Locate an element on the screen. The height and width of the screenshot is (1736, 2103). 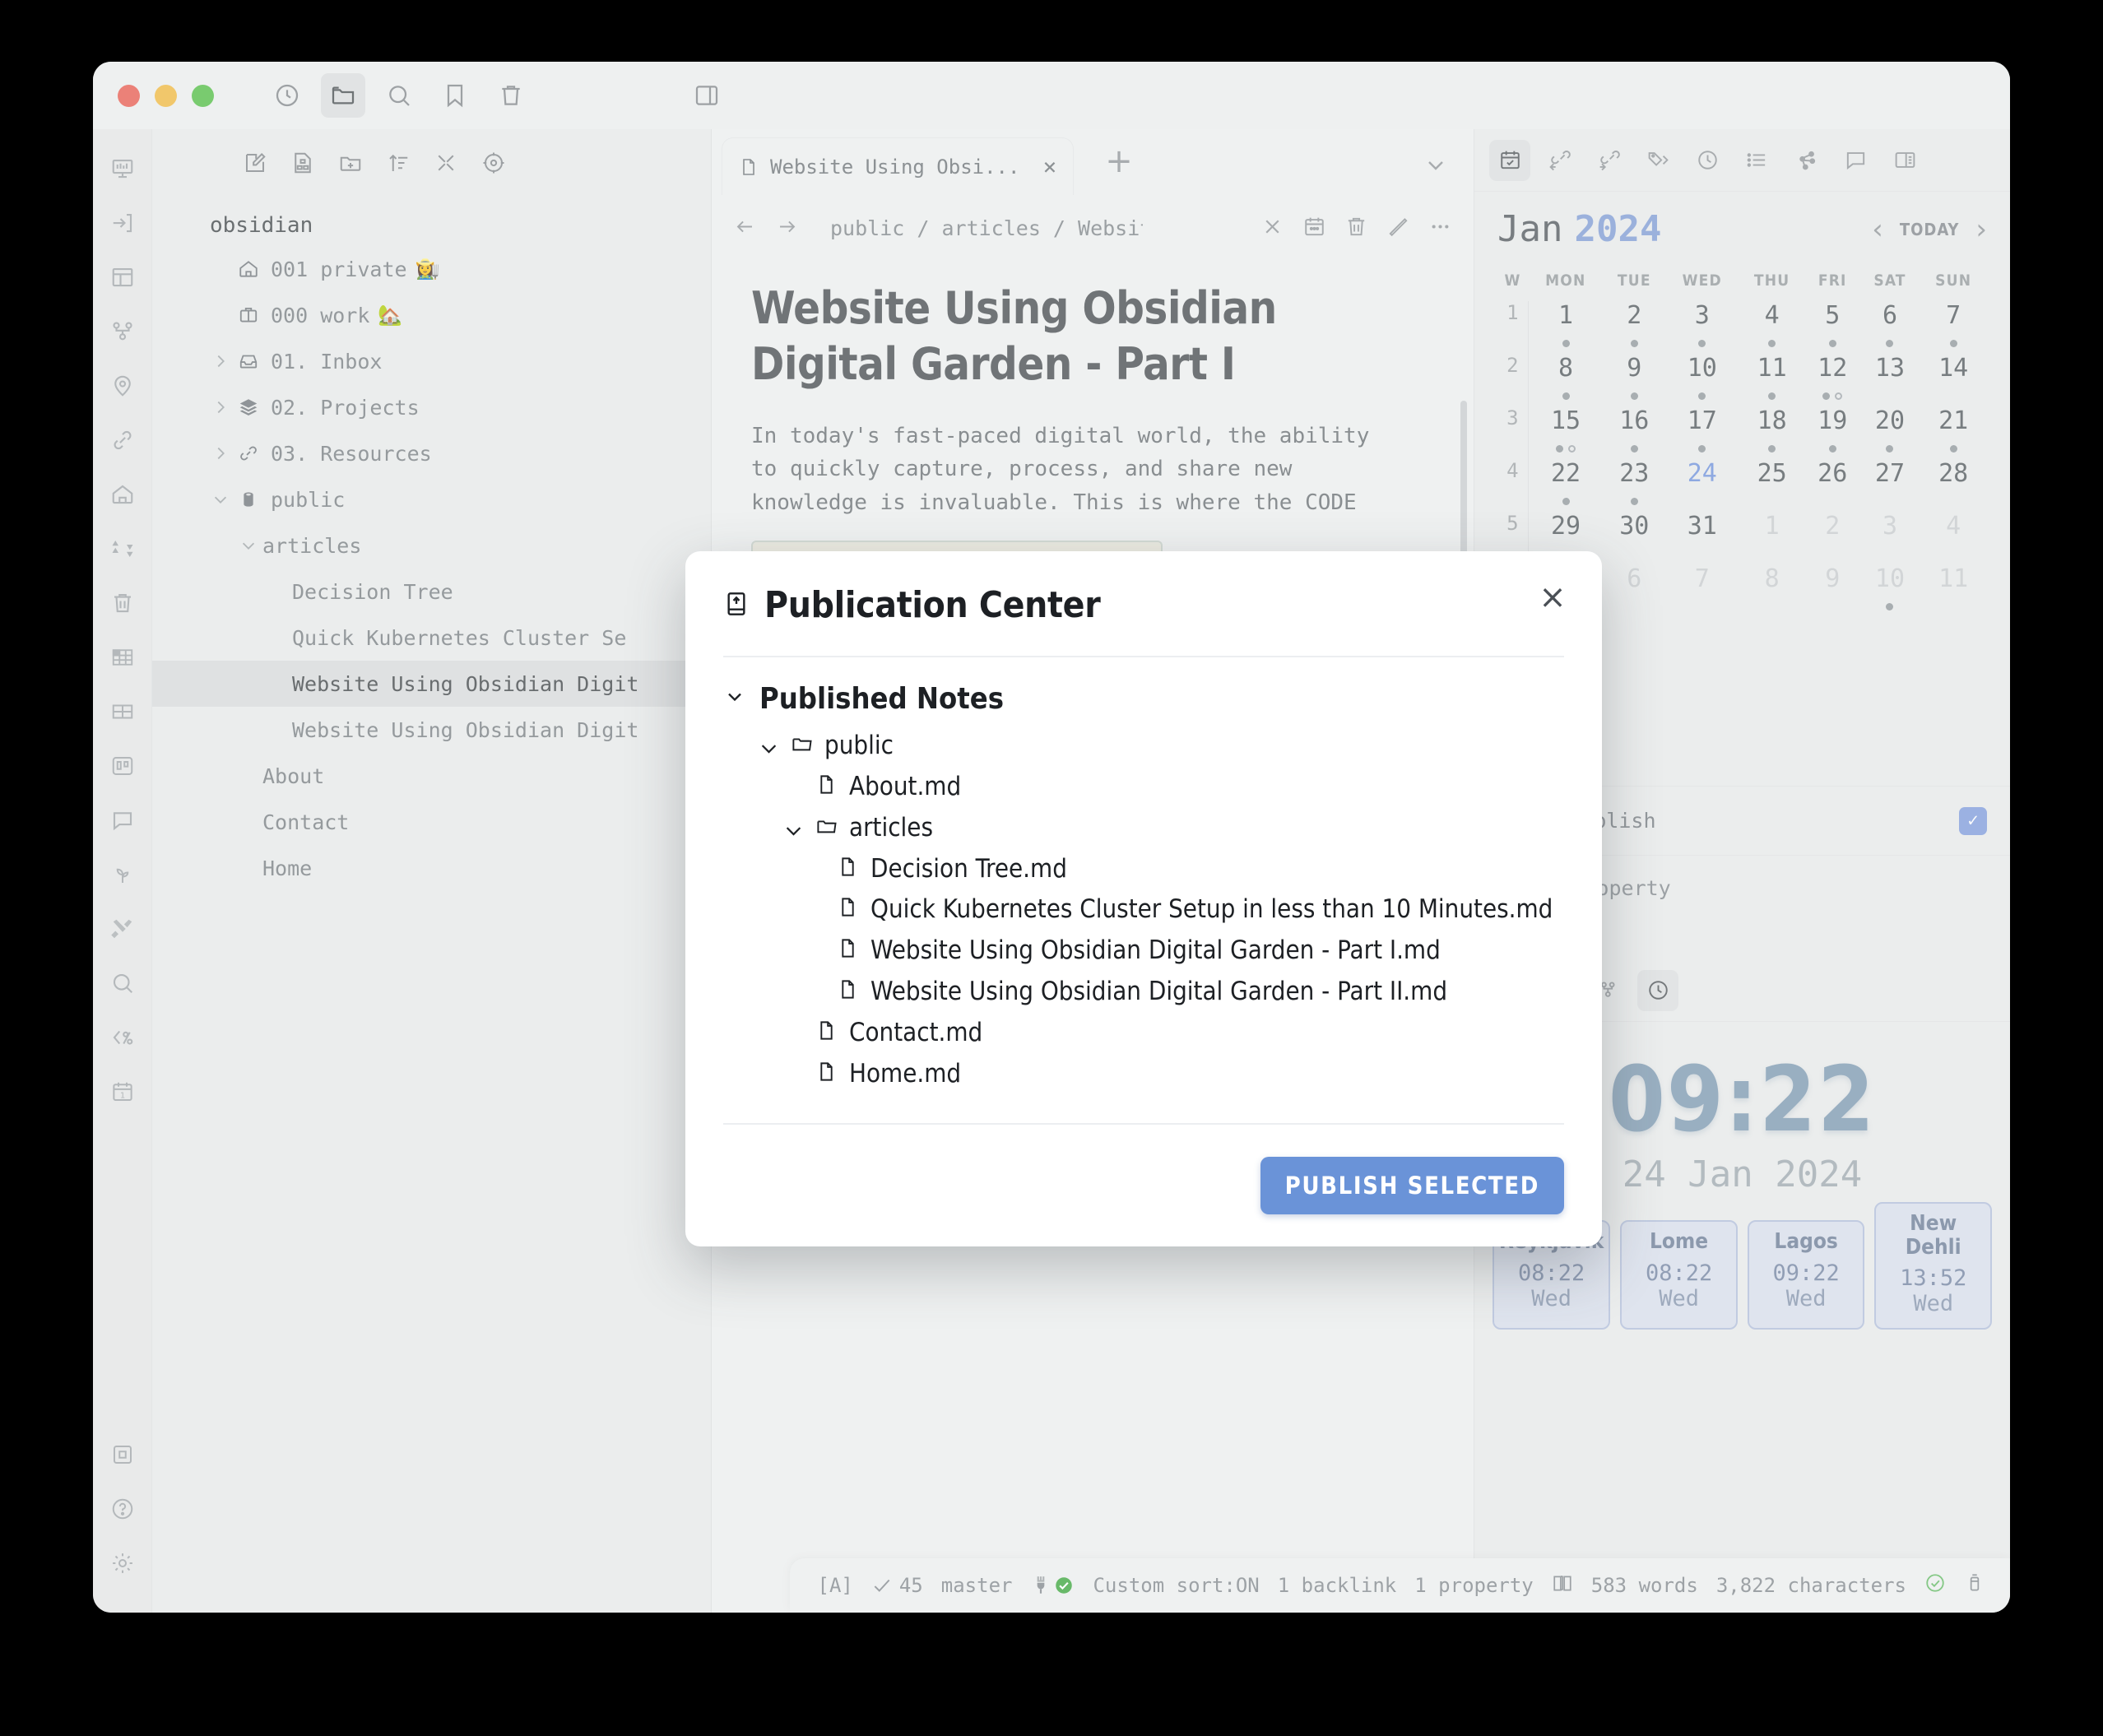
modal-tree-item-label: Decision Tree.md is located at coordinates (968, 869).